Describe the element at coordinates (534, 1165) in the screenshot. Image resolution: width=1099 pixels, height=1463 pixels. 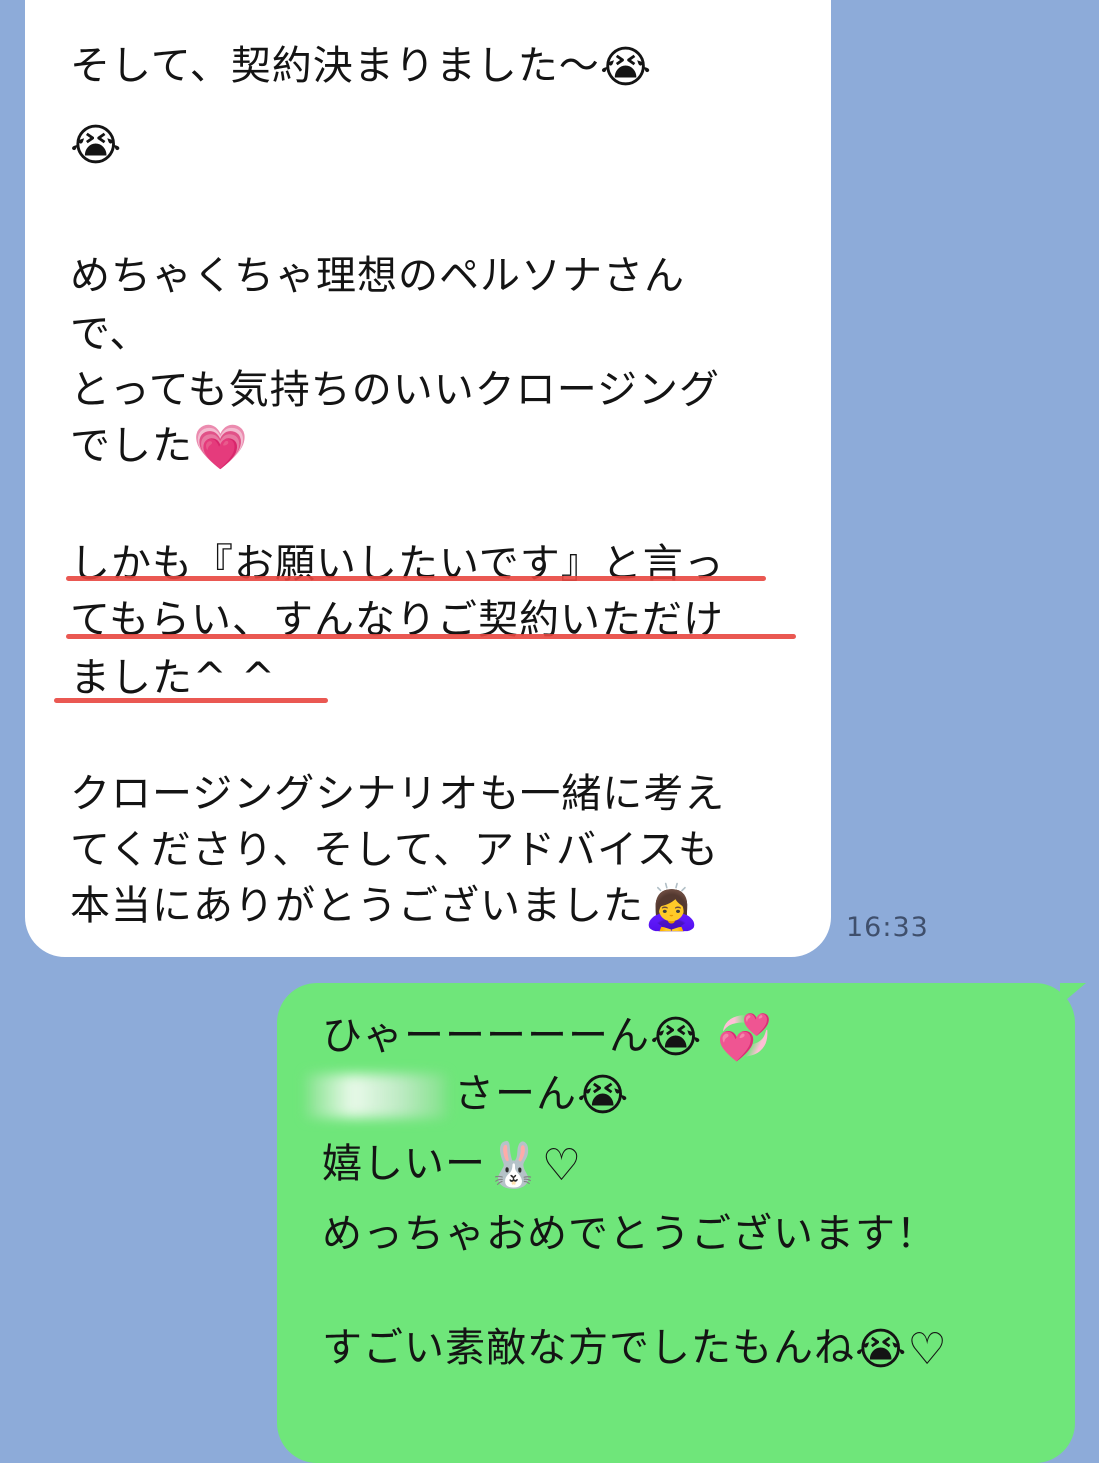
I see `crying-rabbit-sticker-icon: 🐰♡` at that location.